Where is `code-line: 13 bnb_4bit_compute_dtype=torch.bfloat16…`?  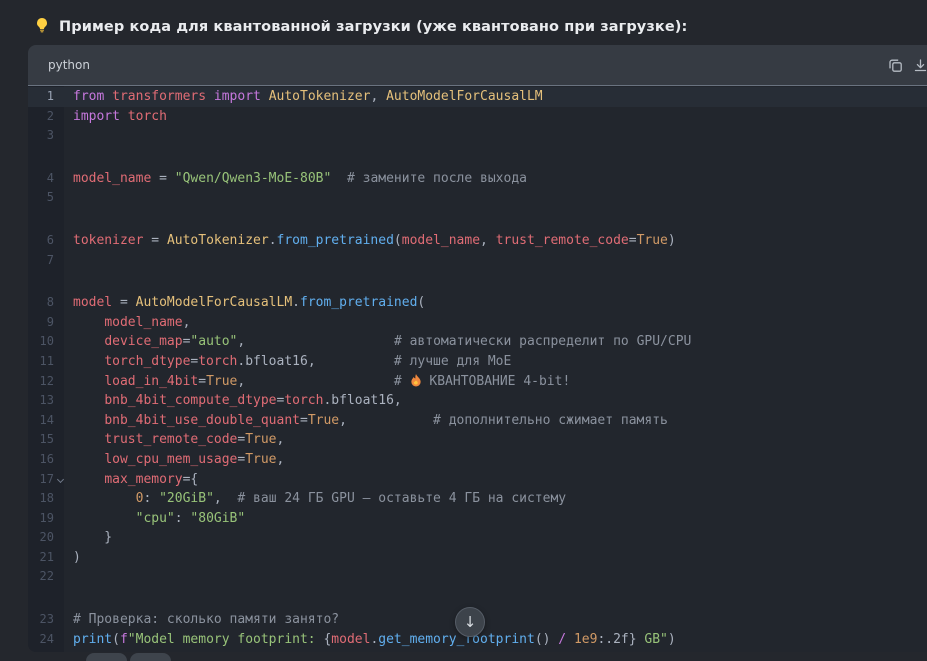 code-line: 13 bnb_4bit_compute_dtype=torch.bfloat16… is located at coordinates (477, 401).